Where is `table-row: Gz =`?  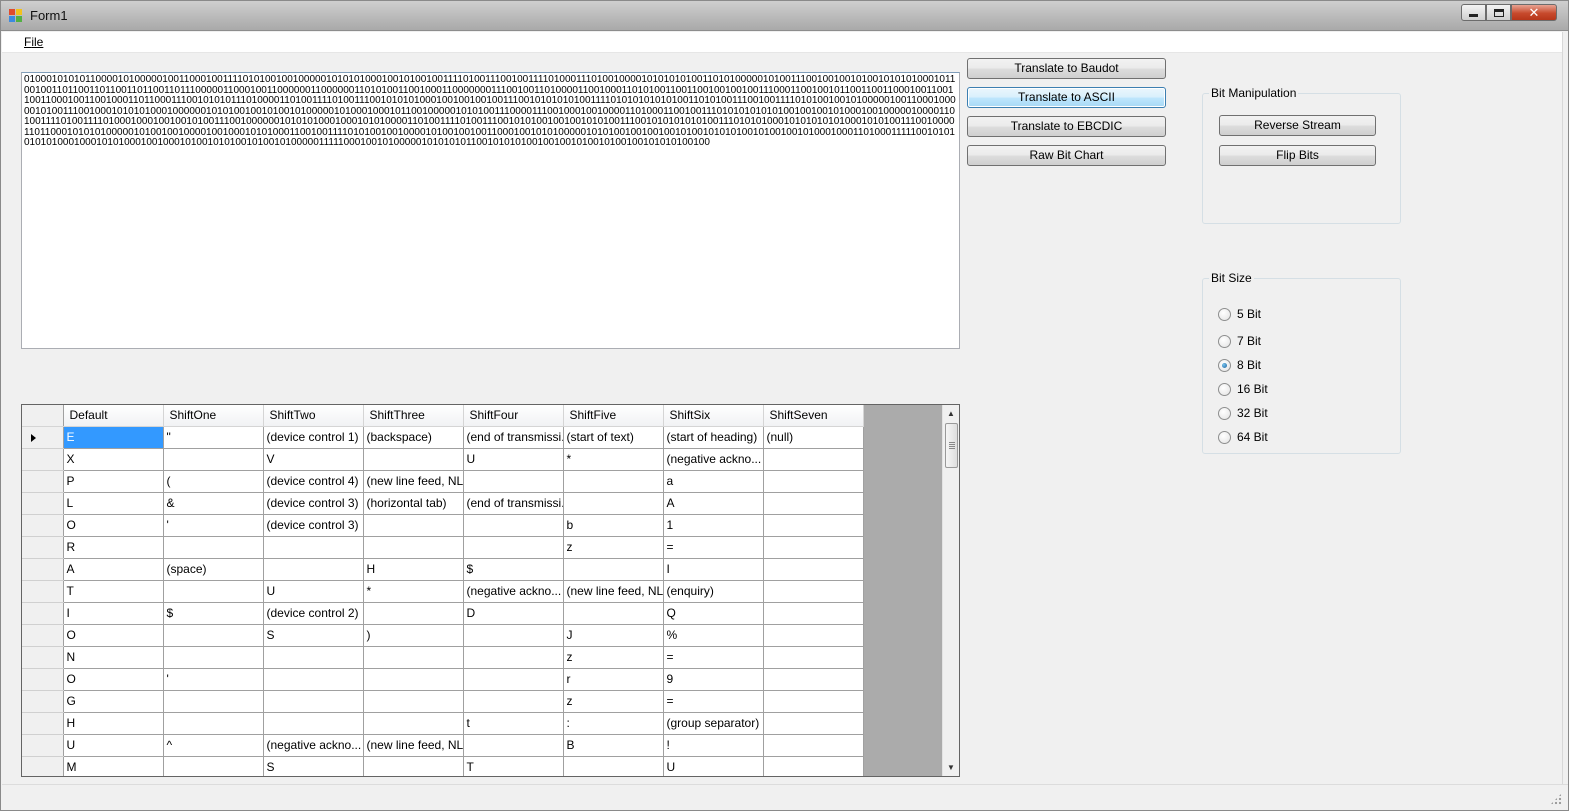
table-row: Gz = is located at coordinates (443, 701).